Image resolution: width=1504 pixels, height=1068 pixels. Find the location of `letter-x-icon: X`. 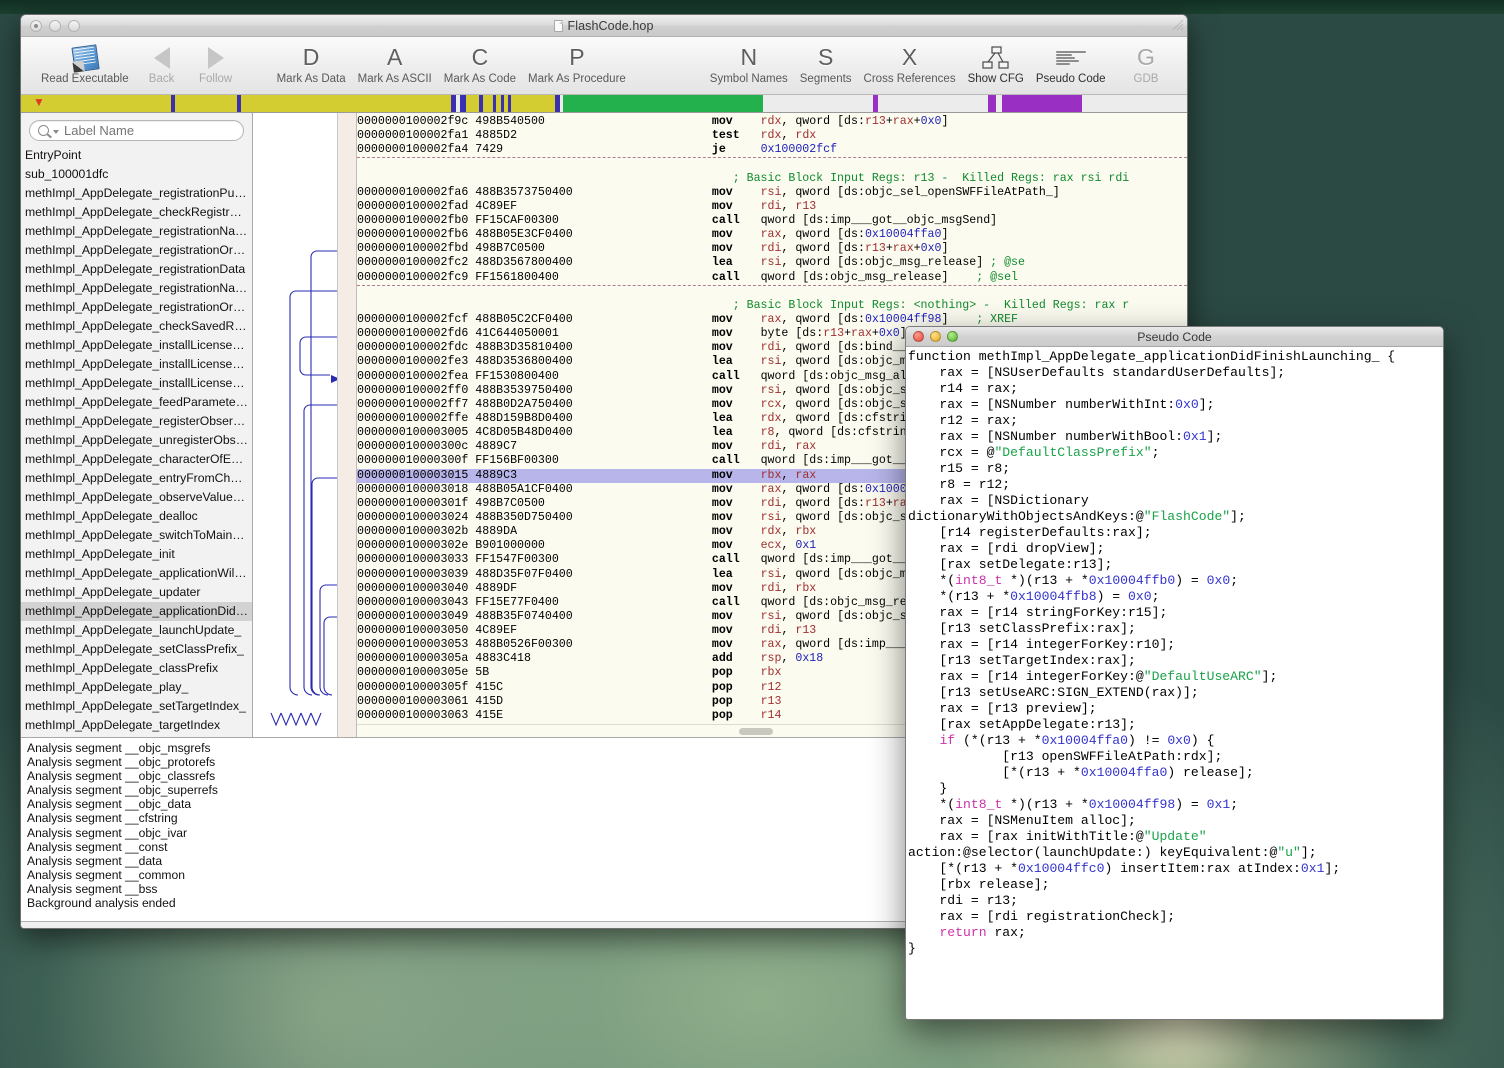

letter-x-icon: X is located at coordinates (909, 57).